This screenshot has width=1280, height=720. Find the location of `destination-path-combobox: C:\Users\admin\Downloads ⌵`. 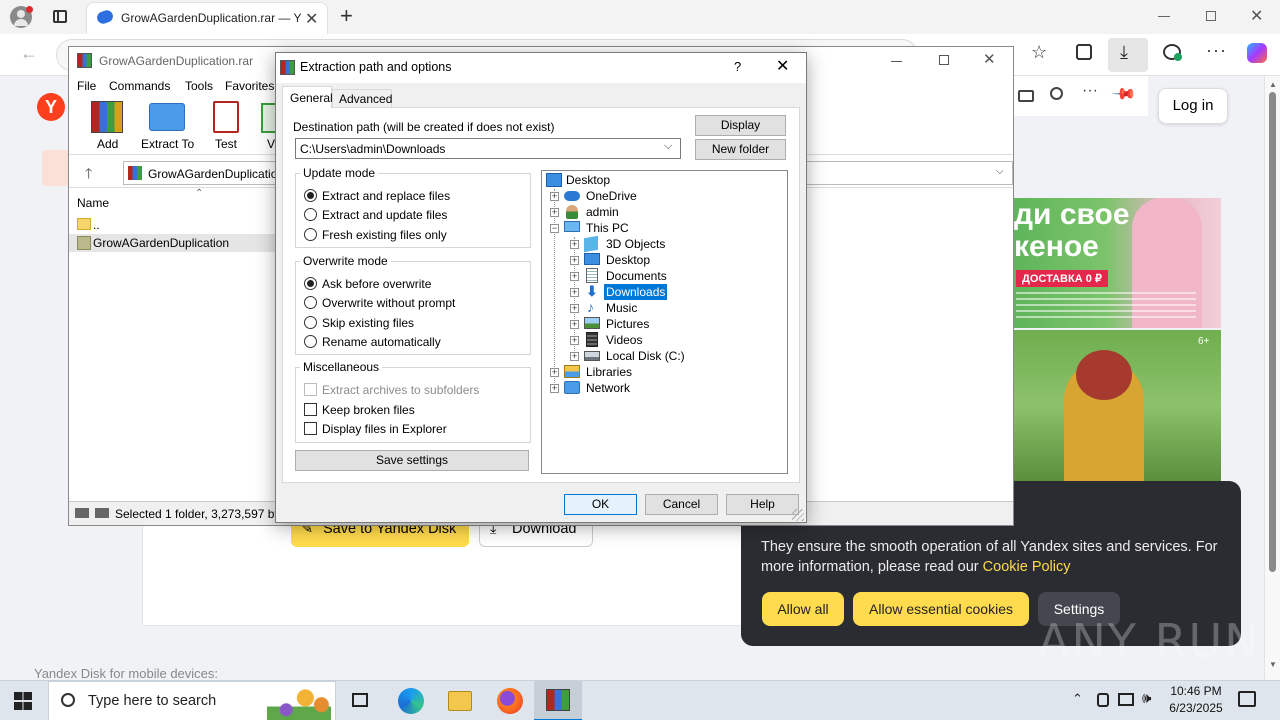

destination-path-combobox: C:\Users\admin\Downloads ⌵ is located at coordinates (488, 148).